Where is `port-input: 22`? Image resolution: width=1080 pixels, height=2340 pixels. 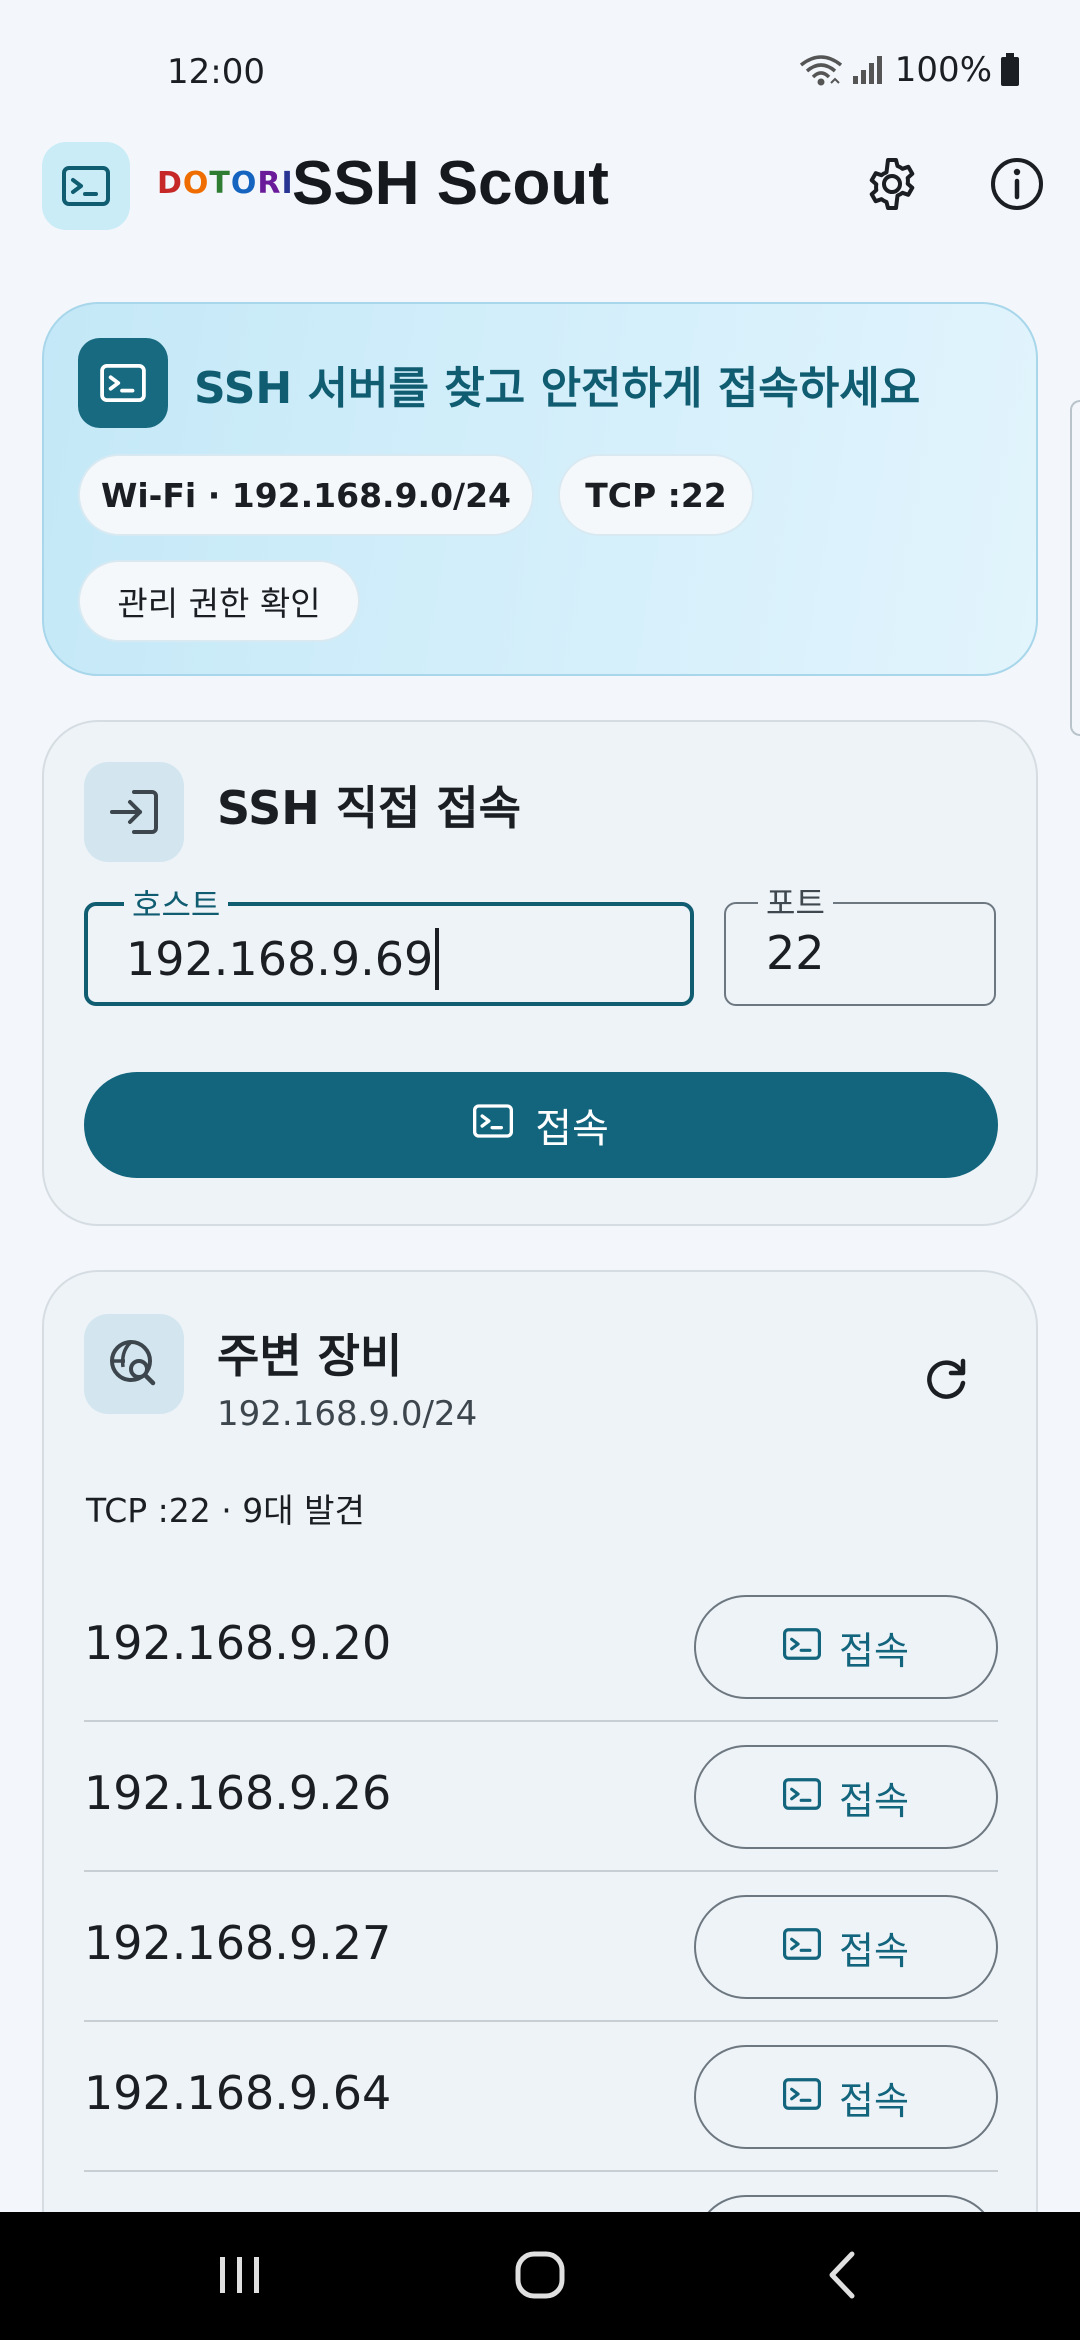
port-input: 22 is located at coordinates (795, 953).